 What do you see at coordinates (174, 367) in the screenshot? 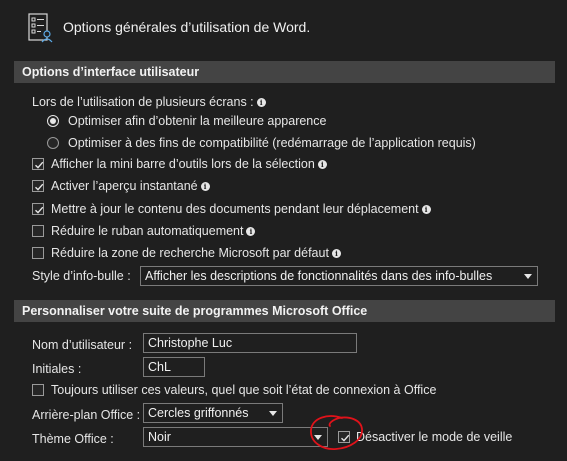
I see `initials-input: ChL` at bounding box center [174, 367].